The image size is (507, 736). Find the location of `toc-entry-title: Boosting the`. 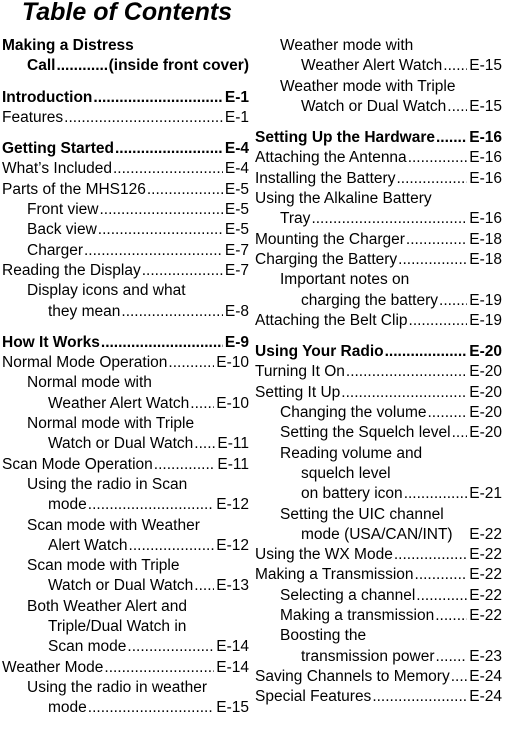

toc-entry-title: Boosting the is located at coordinates (323, 636).